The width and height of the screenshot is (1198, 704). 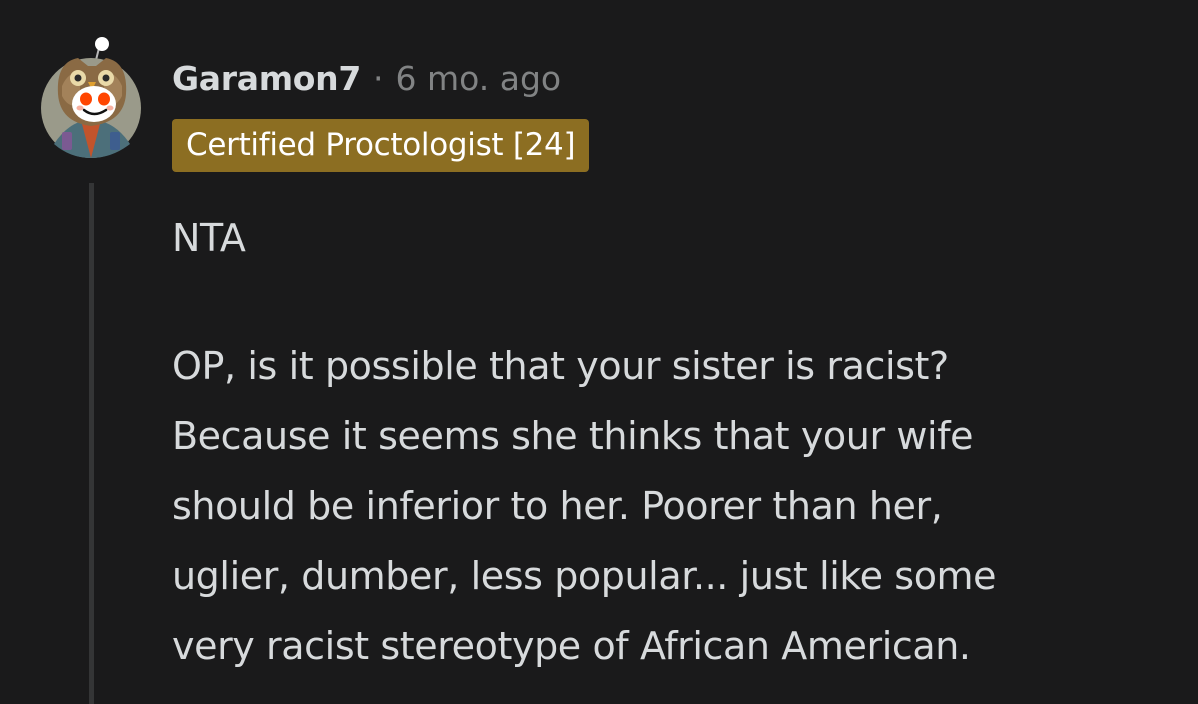 I want to click on user-flair: Certified Proctologist [24], so click(x=381, y=145).